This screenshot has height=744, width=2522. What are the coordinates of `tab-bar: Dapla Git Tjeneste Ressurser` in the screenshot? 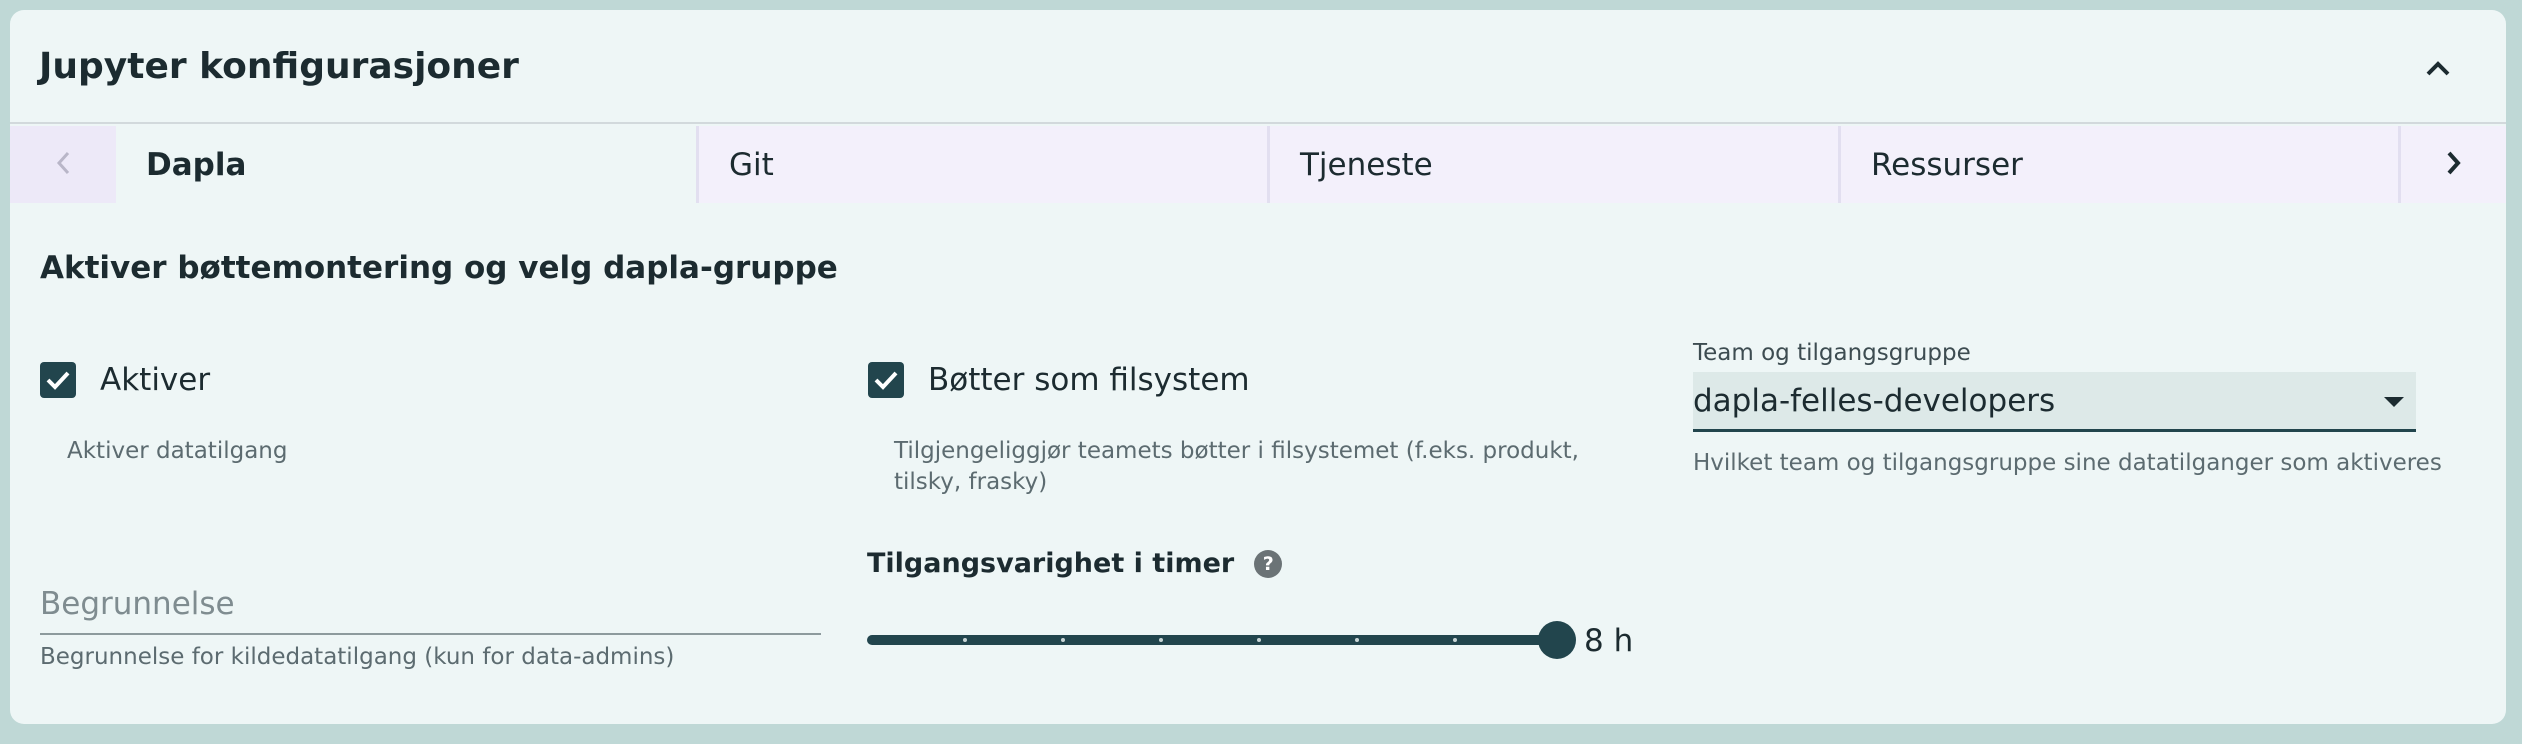 It's located at (1258, 164).